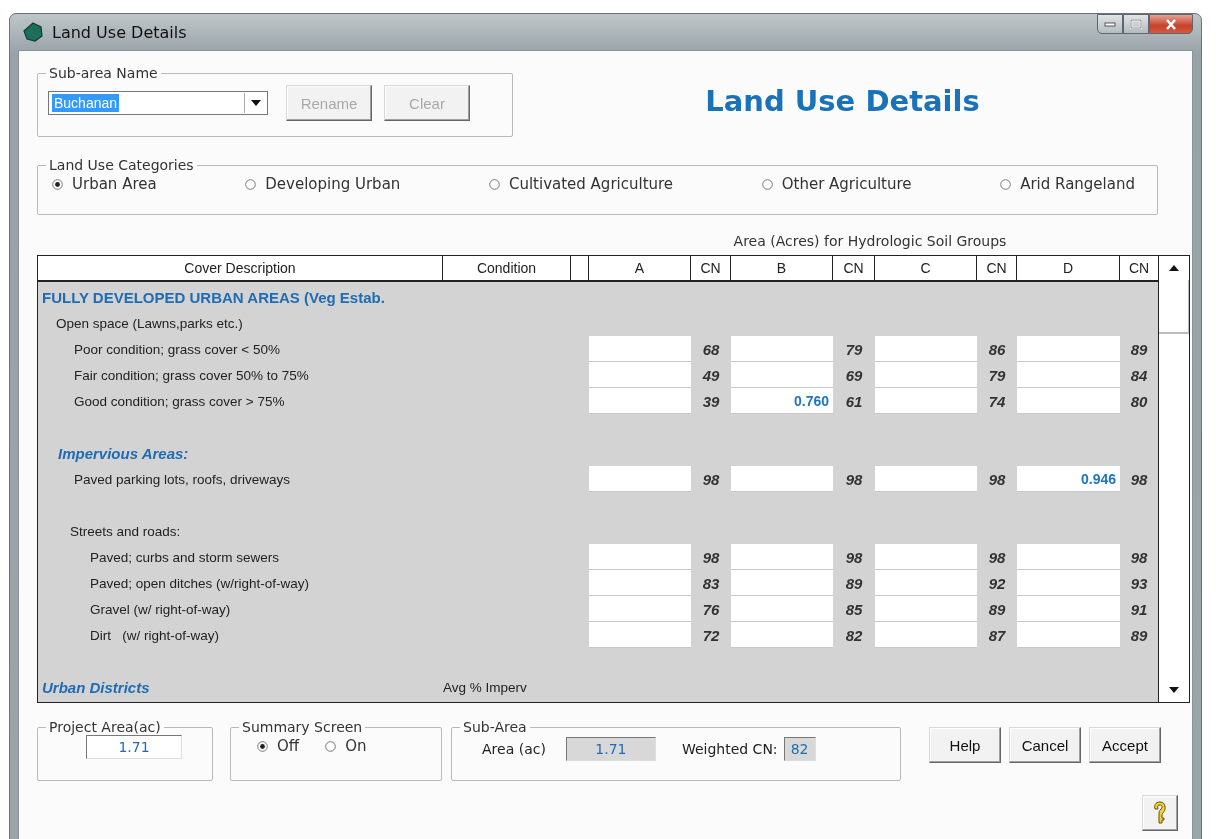  What do you see at coordinates (514, 749) in the screenshot?
I see `field-label: Area (ac)` at bounding box center [514, 749].